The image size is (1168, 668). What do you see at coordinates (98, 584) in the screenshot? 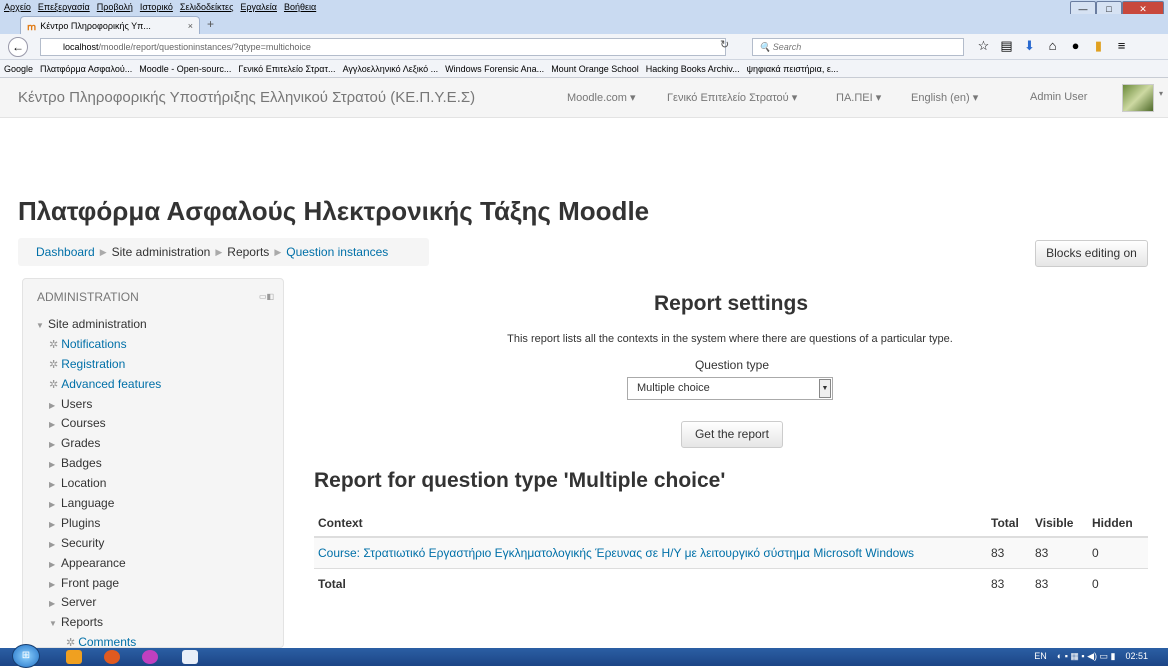
I see `tree-front-page: ▶ Front page` at bounding box center [98, 584].